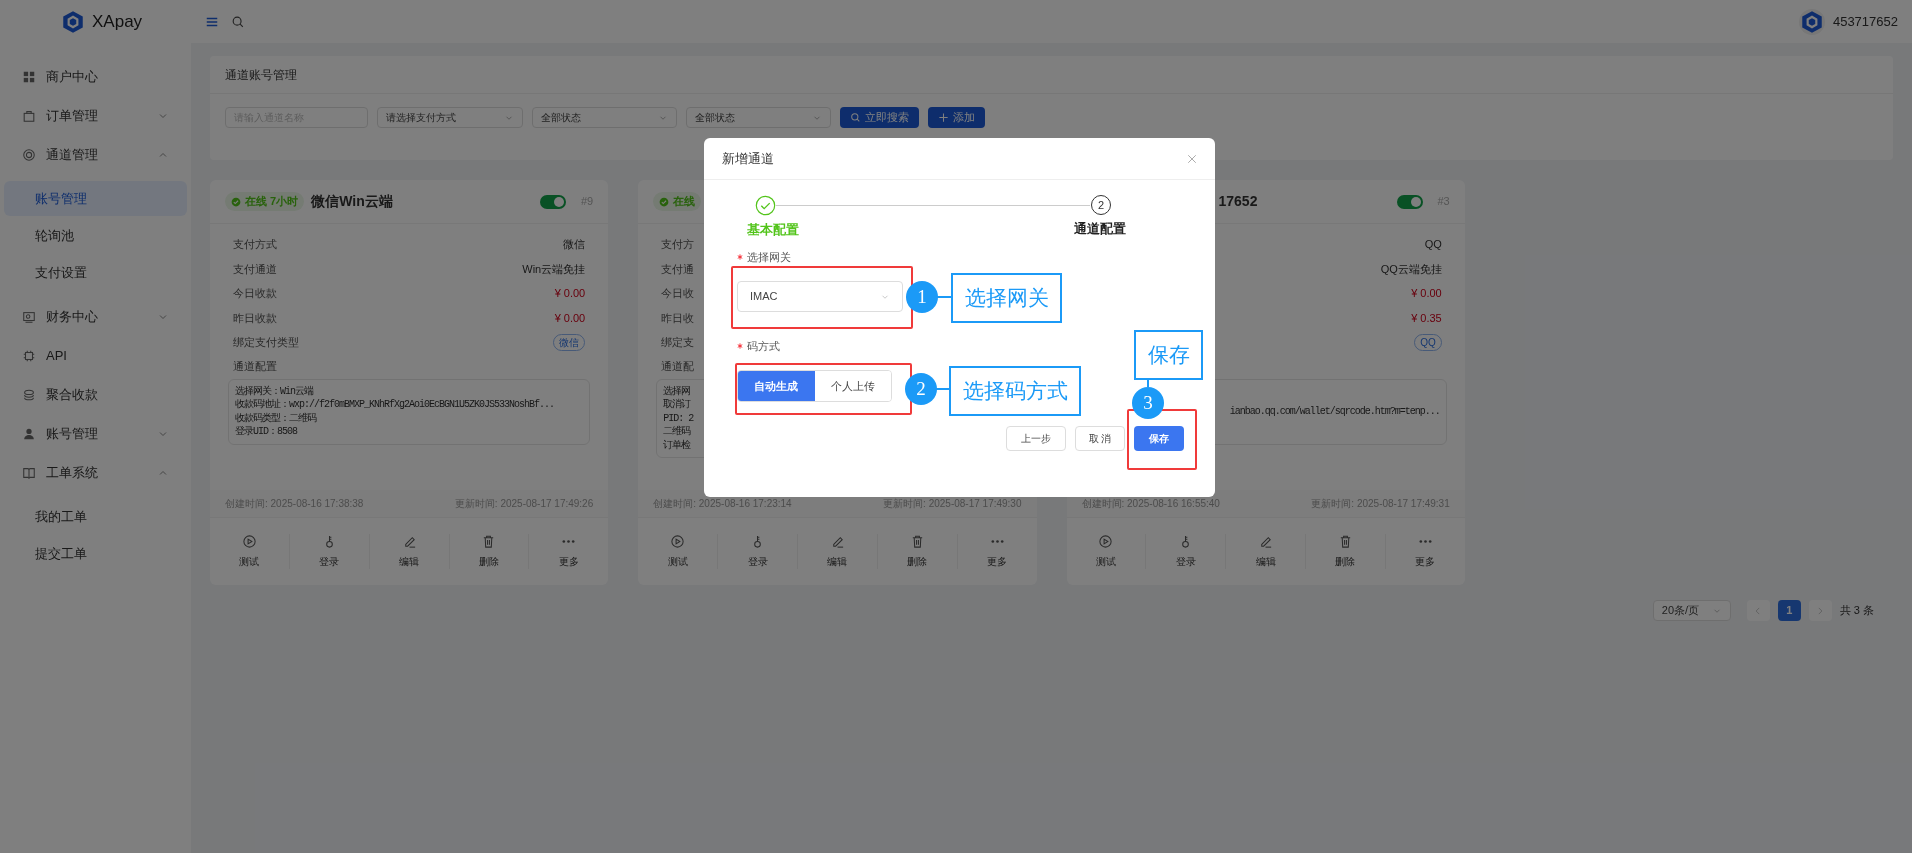  Describe the element at coordinates (554, 269) in the screenshot. I see `field-value: Win云端免挂` at that location.